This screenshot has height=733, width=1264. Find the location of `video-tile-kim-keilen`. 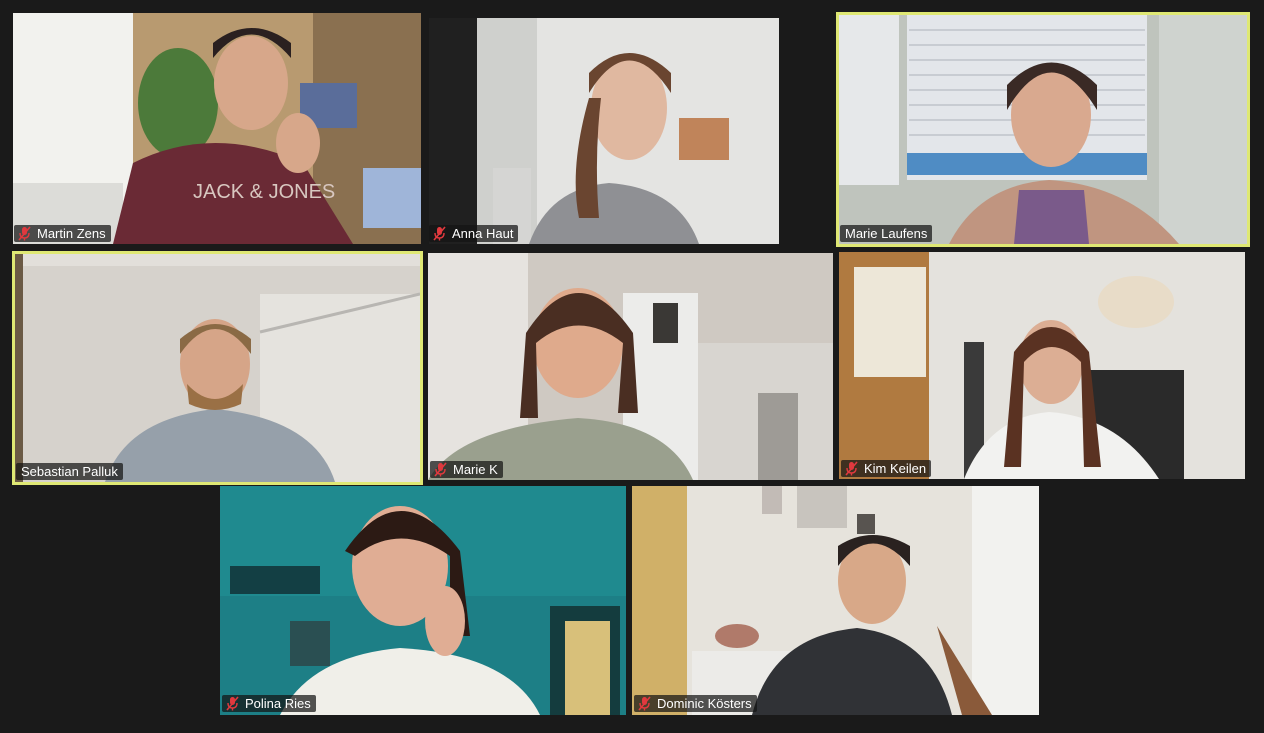

video-tile-kim-keilen is located at coordinates (1042, 365).